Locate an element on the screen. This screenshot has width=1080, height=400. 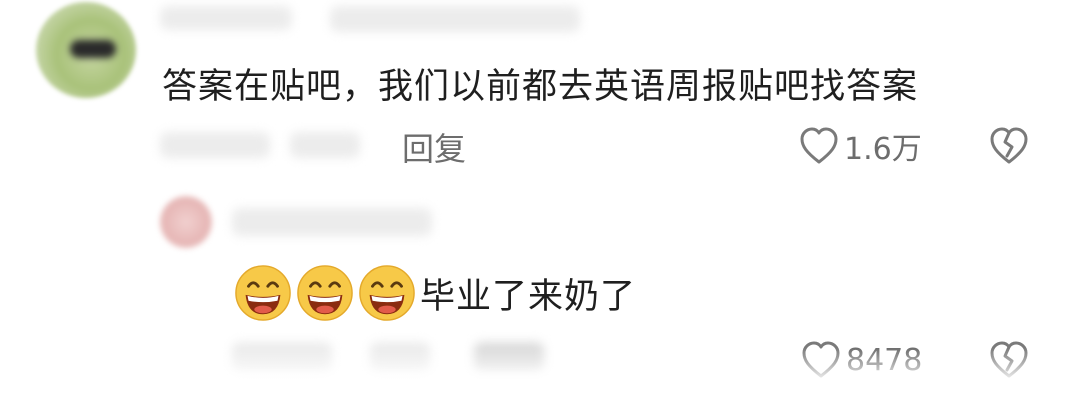
reply-location-redacted is located at coordinates (400, 357).